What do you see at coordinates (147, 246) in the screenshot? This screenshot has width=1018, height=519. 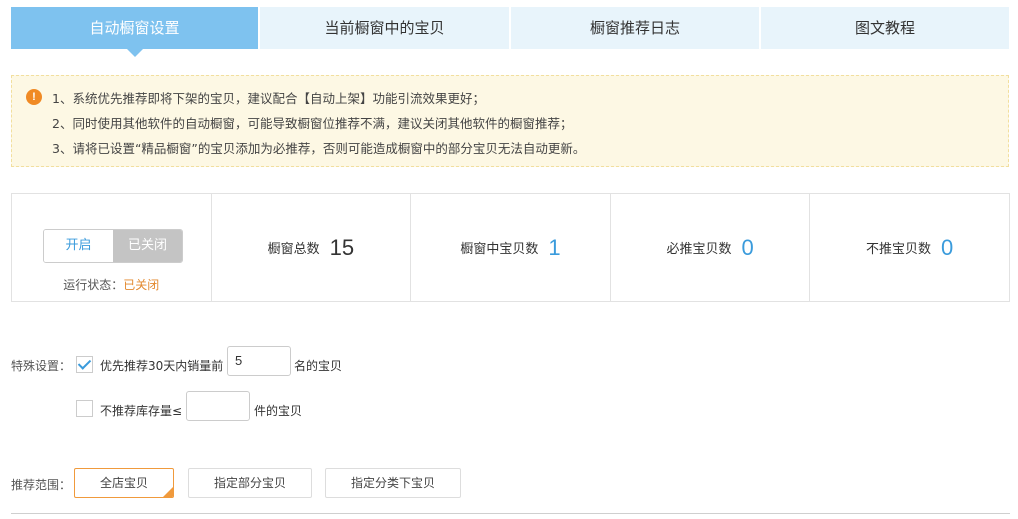 I see `toggle-off-button: 已关闭` at bounding box center [147, 246].